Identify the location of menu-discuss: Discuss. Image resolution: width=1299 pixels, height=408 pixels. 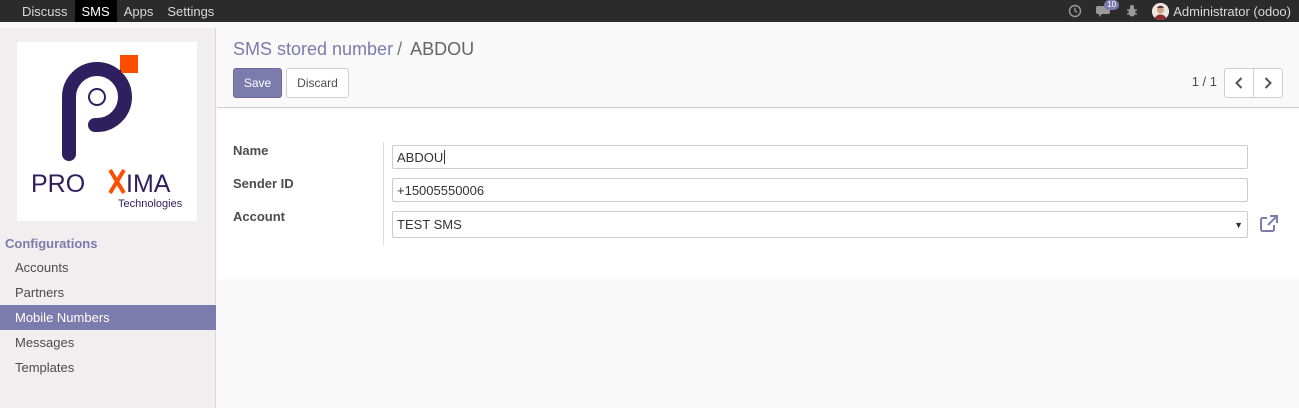
(45, 11).